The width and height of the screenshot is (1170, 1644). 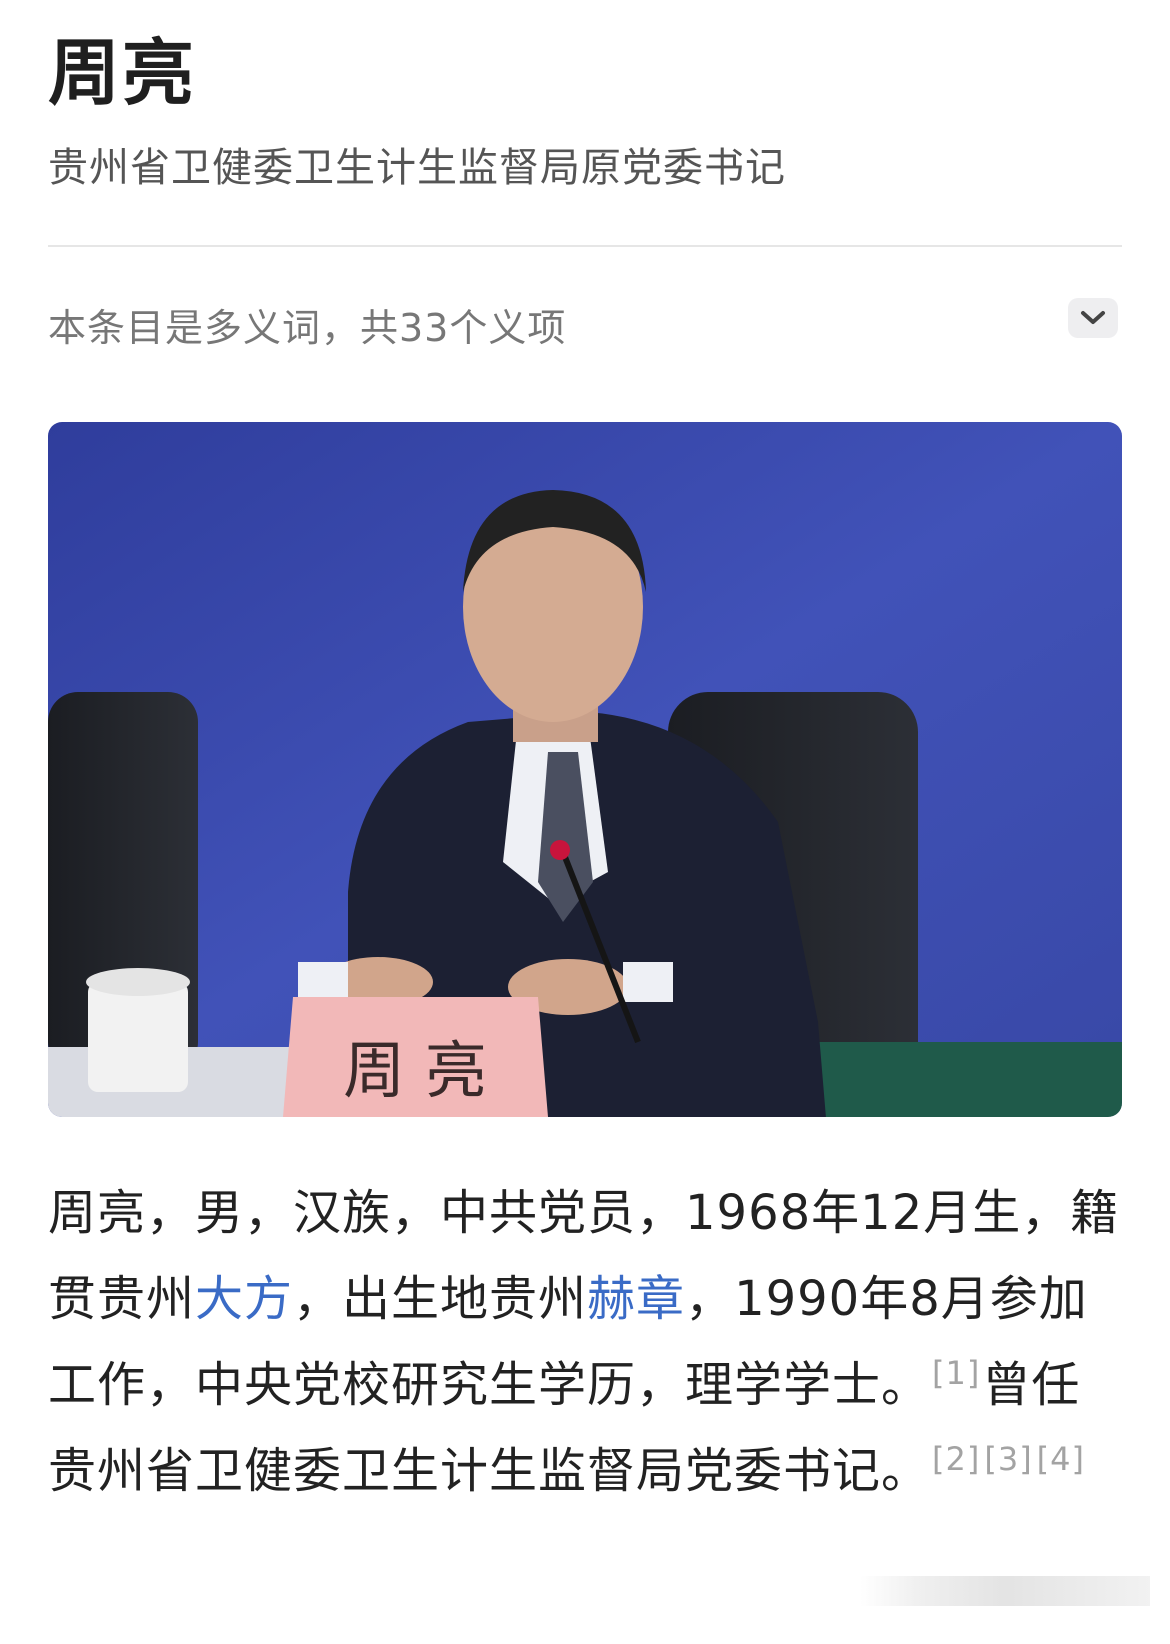 I want to click on reference-4: [4], so click(x=1061, y=1459).